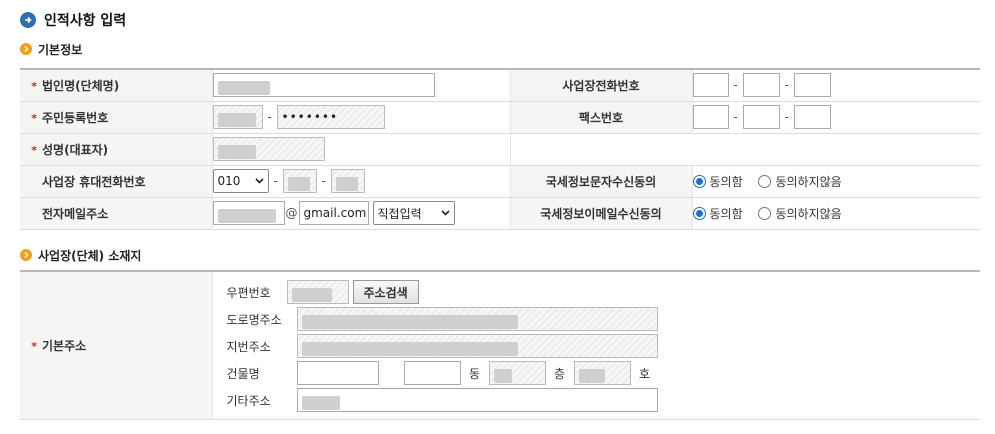 This screenshot has height=434, width=995. I want to click on sms-consent-label: 국세정보문자수신동의, so click(601, 181).